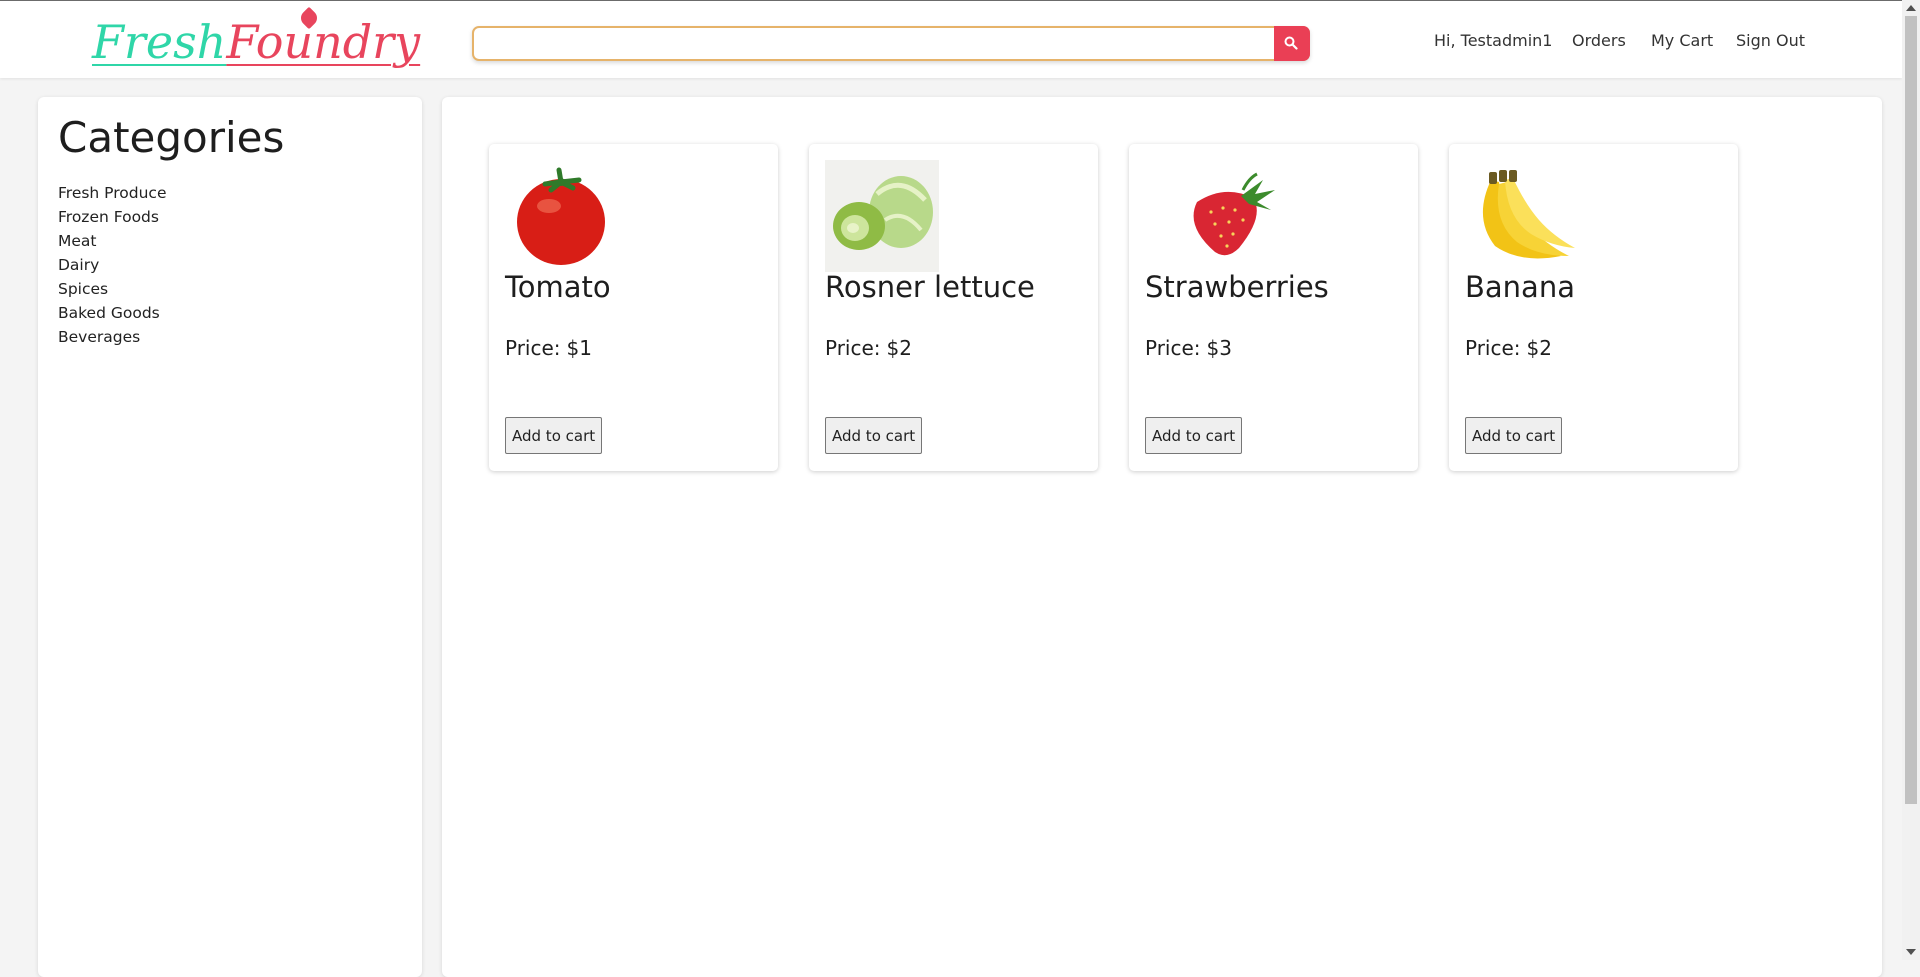 The height and width of the screenshot is (977, 1920). I want to click on strawberry-image, so click(1229, 216).